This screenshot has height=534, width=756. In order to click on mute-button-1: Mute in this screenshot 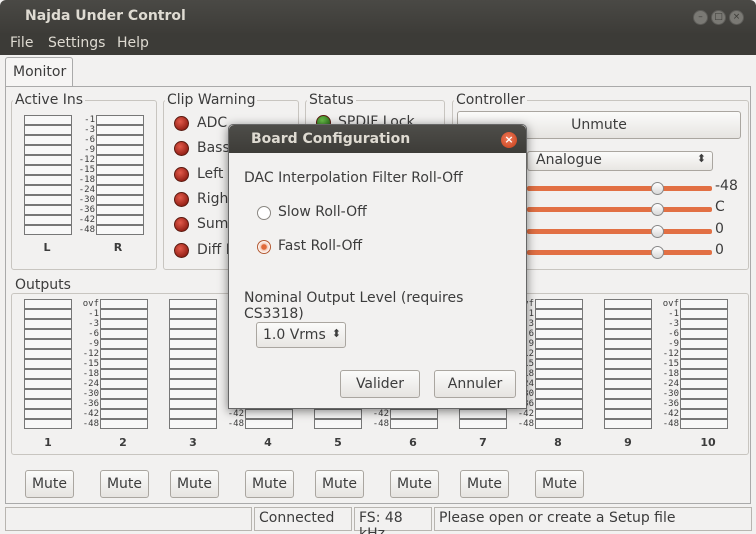, I will do `click(49, 484)`.